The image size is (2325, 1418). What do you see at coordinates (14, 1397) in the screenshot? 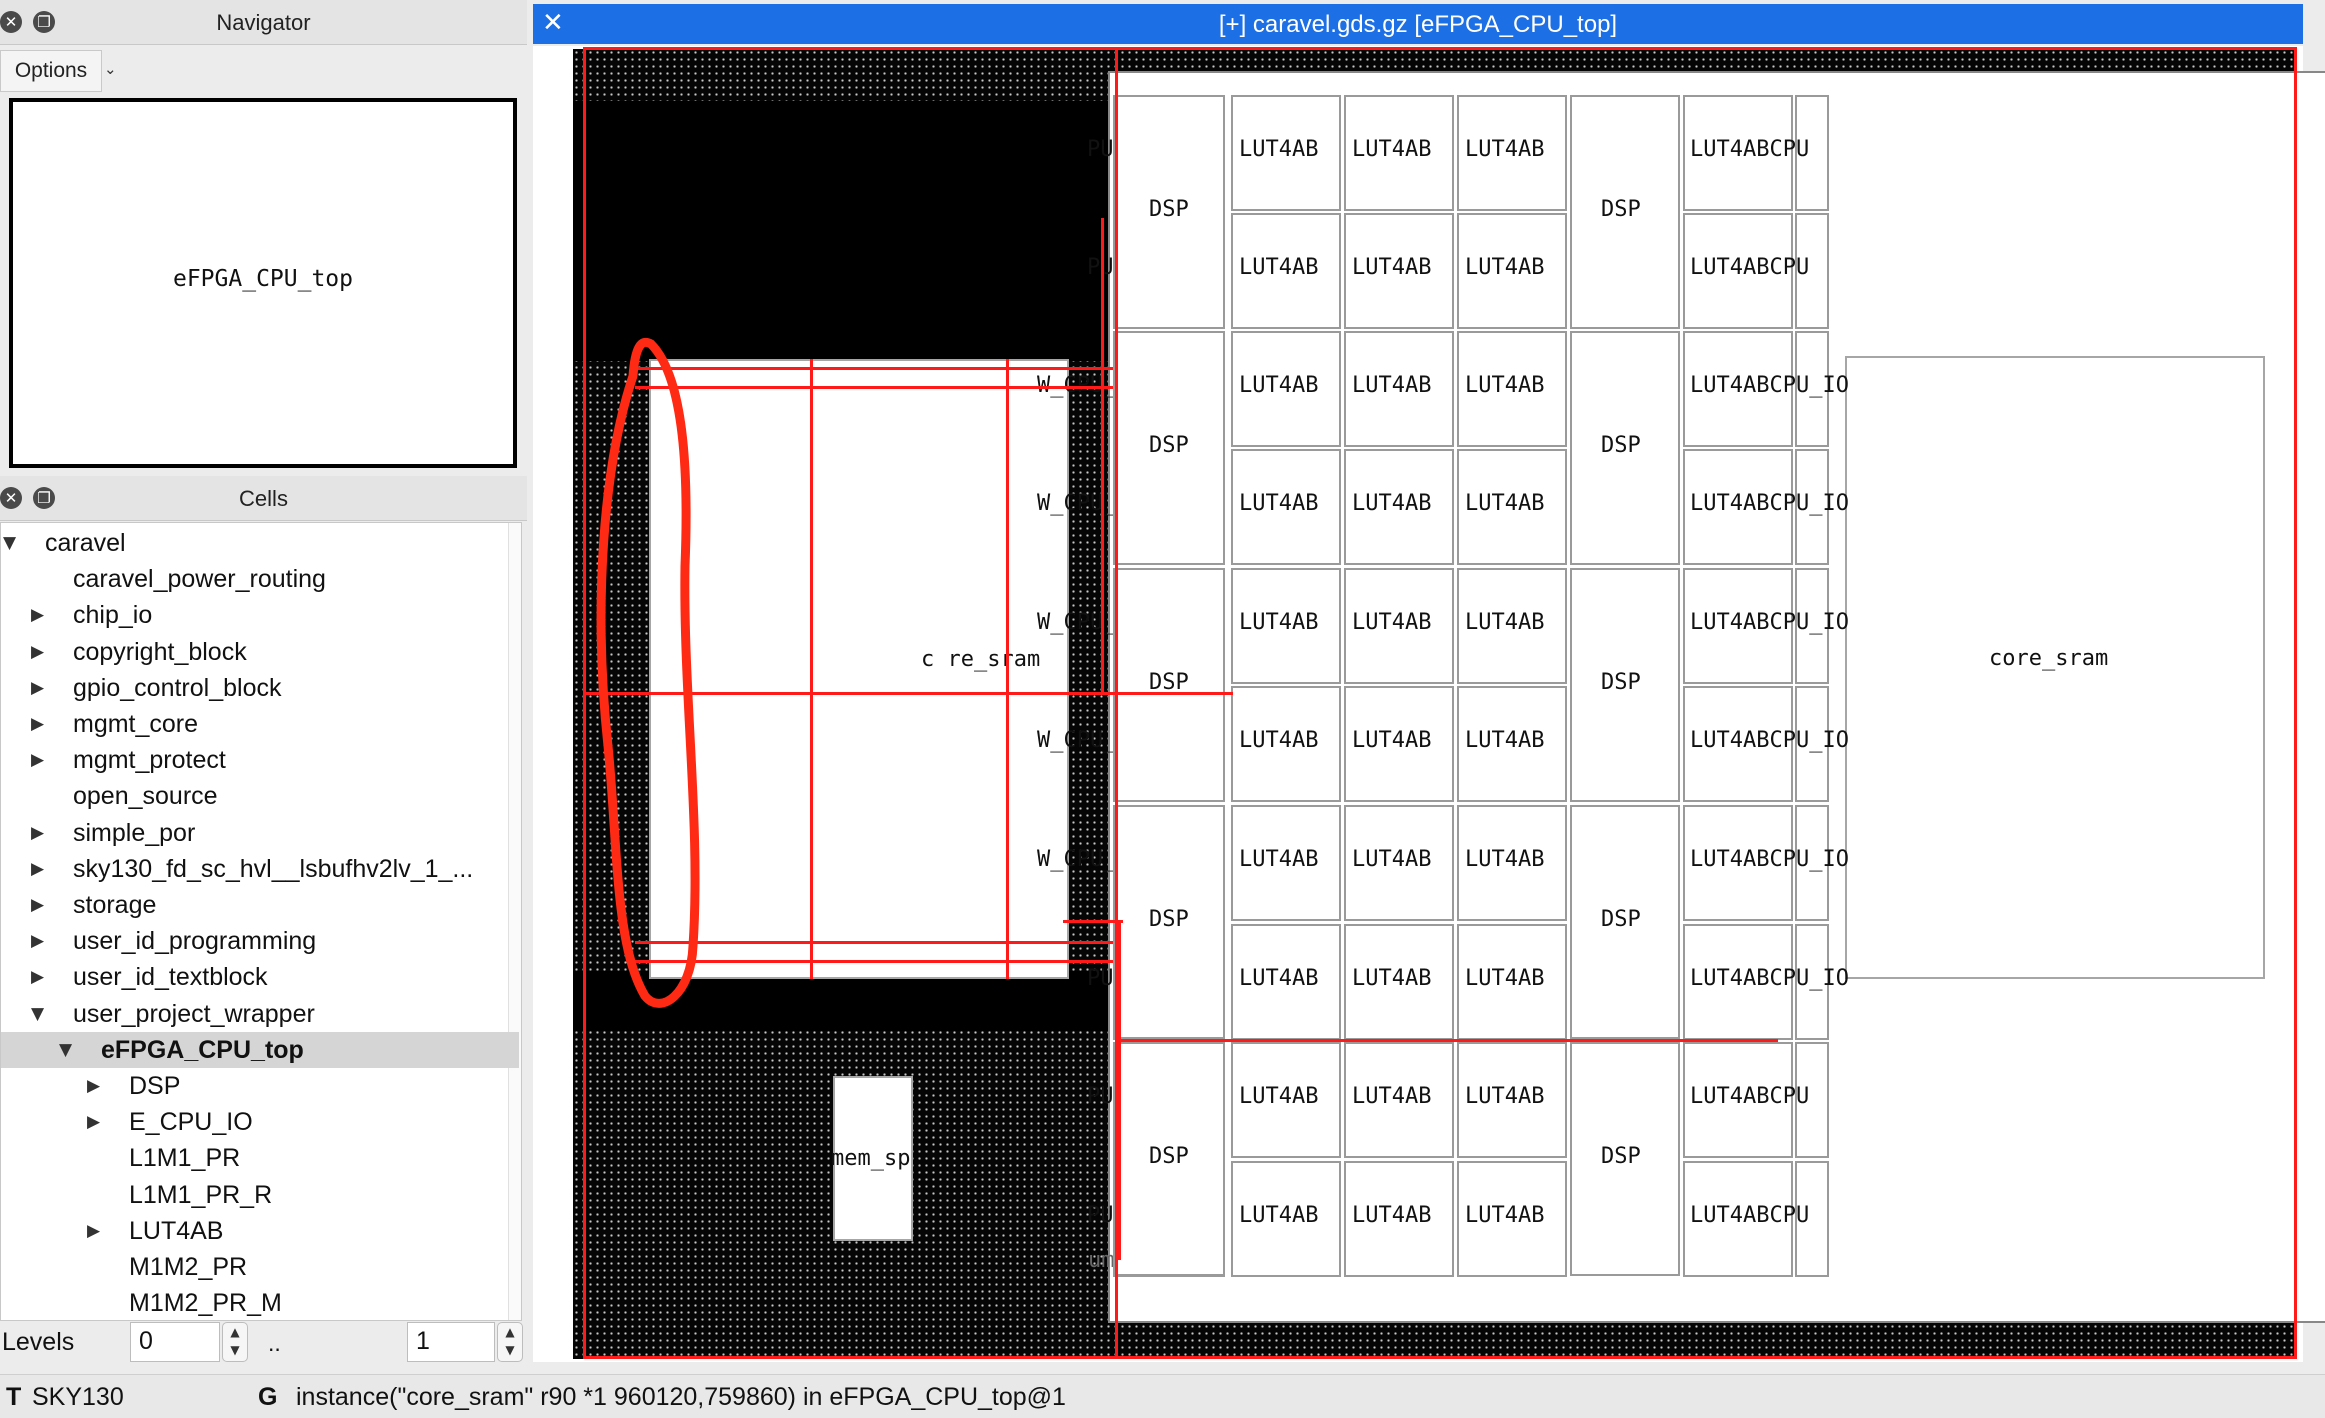
I see `tech-key: T` at bounding box center [14, 1397].